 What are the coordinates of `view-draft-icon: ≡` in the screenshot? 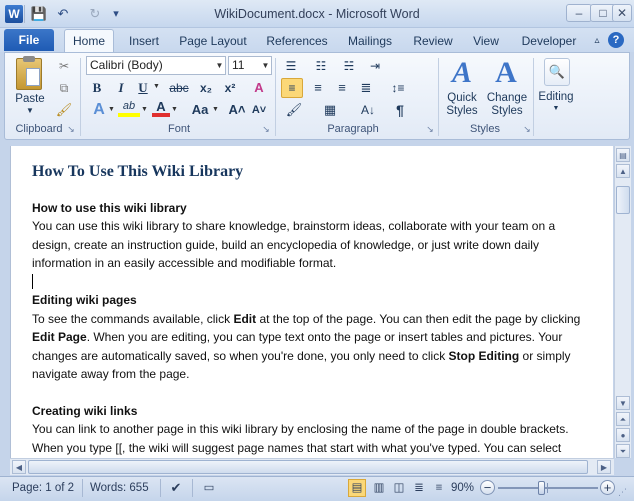 It's located at (439, 488).